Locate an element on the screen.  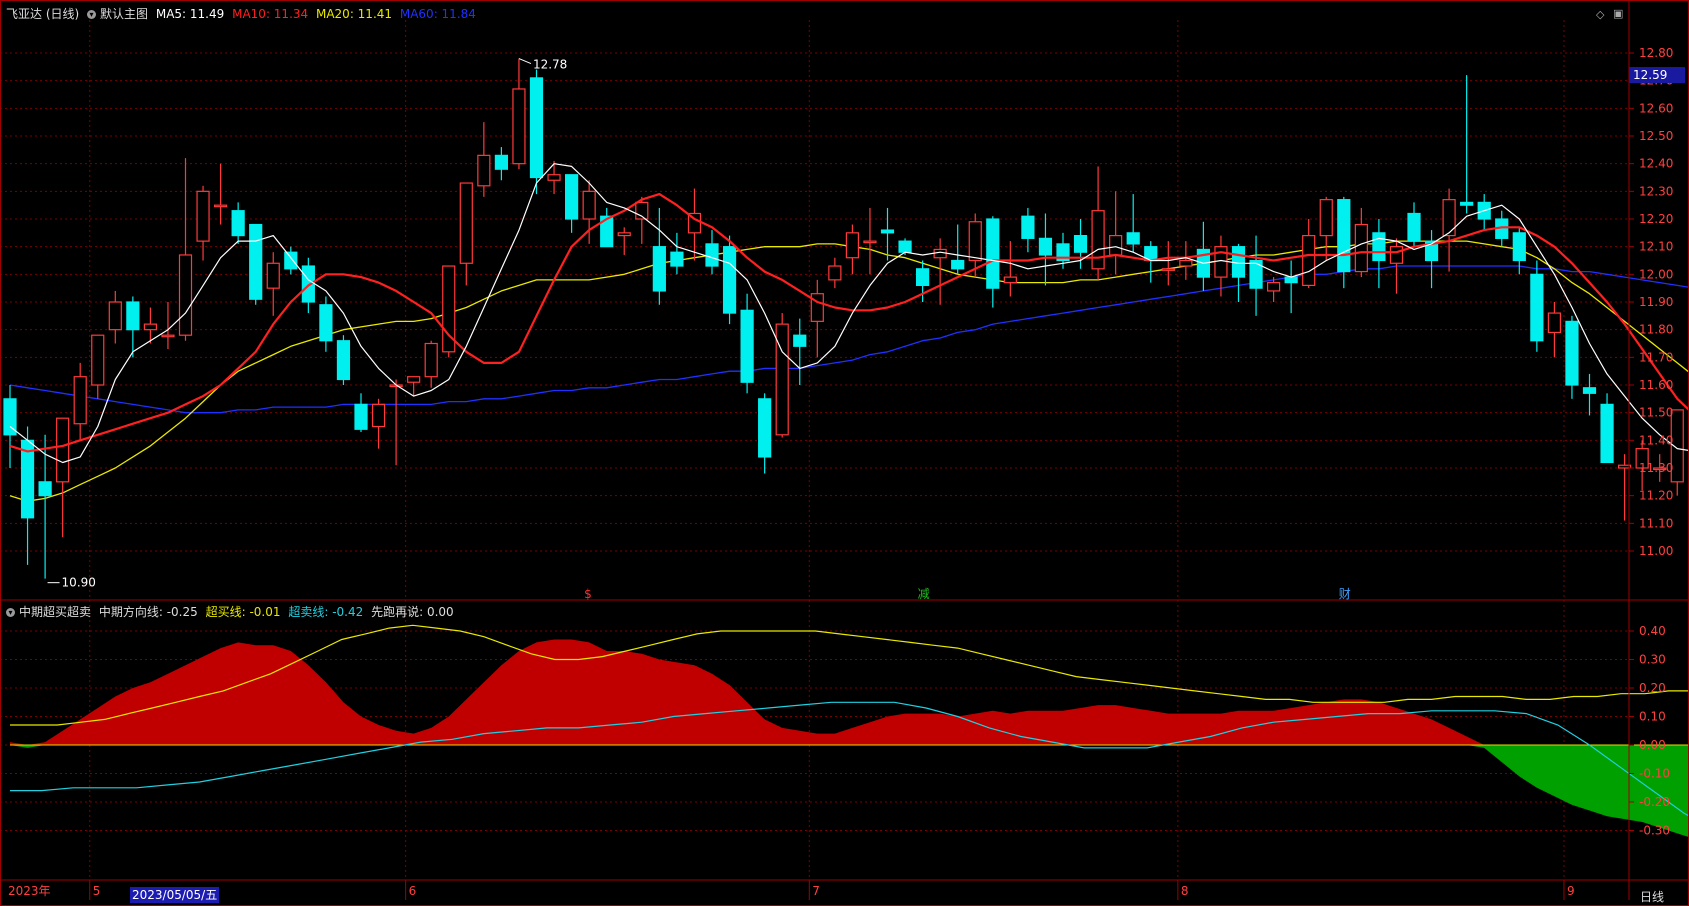
indicator-tick-label: 0.00 is located at coordinates (1652, 745).